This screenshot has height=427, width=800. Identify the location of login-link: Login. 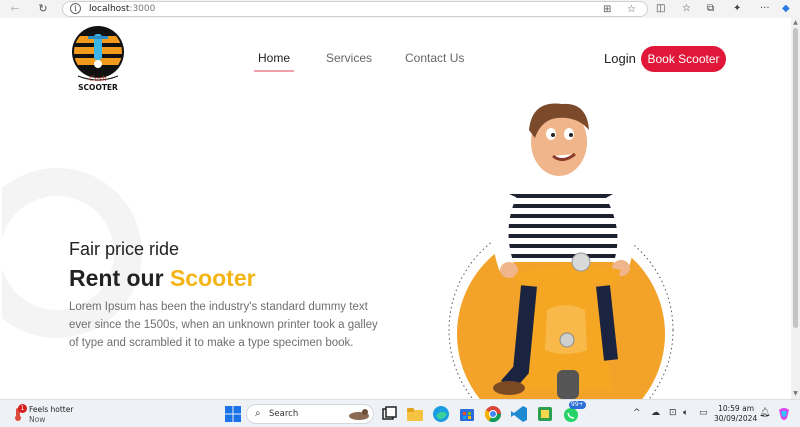
(620, 58).